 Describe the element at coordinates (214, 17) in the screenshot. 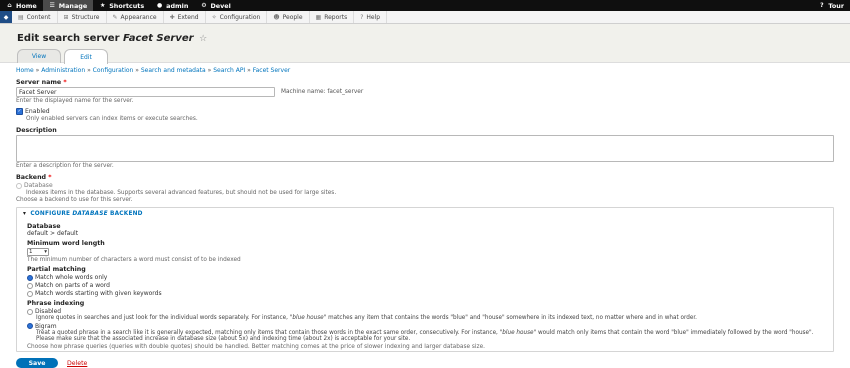

I see `wrench-icon: ✧` at that location.